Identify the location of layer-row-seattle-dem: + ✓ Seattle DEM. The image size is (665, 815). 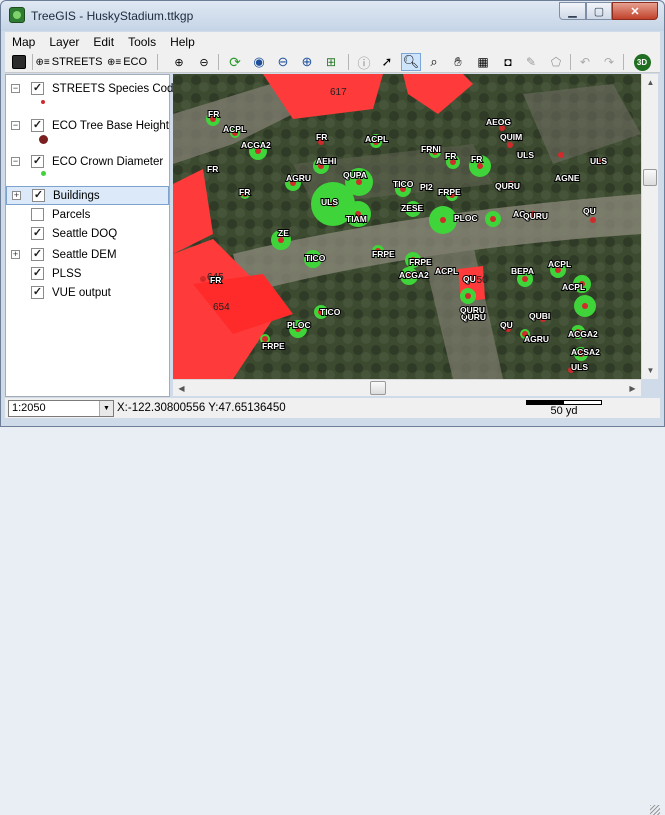
(87, 254).